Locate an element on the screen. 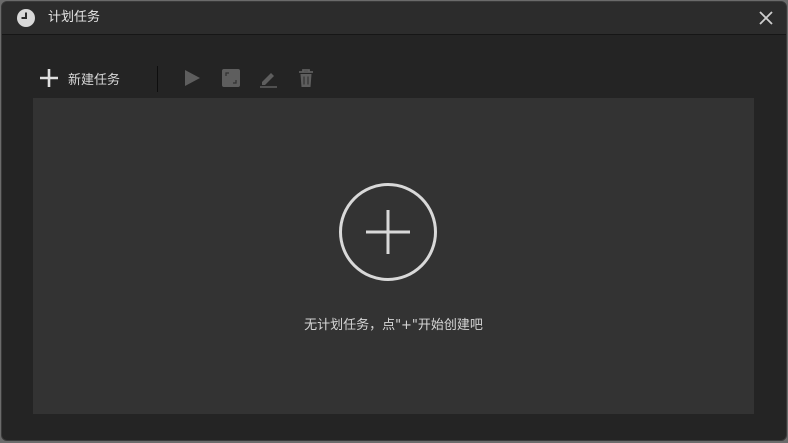 The height and width of the screenshot is (443, 788). toolbar-divider is located at coordinates (157, 79).